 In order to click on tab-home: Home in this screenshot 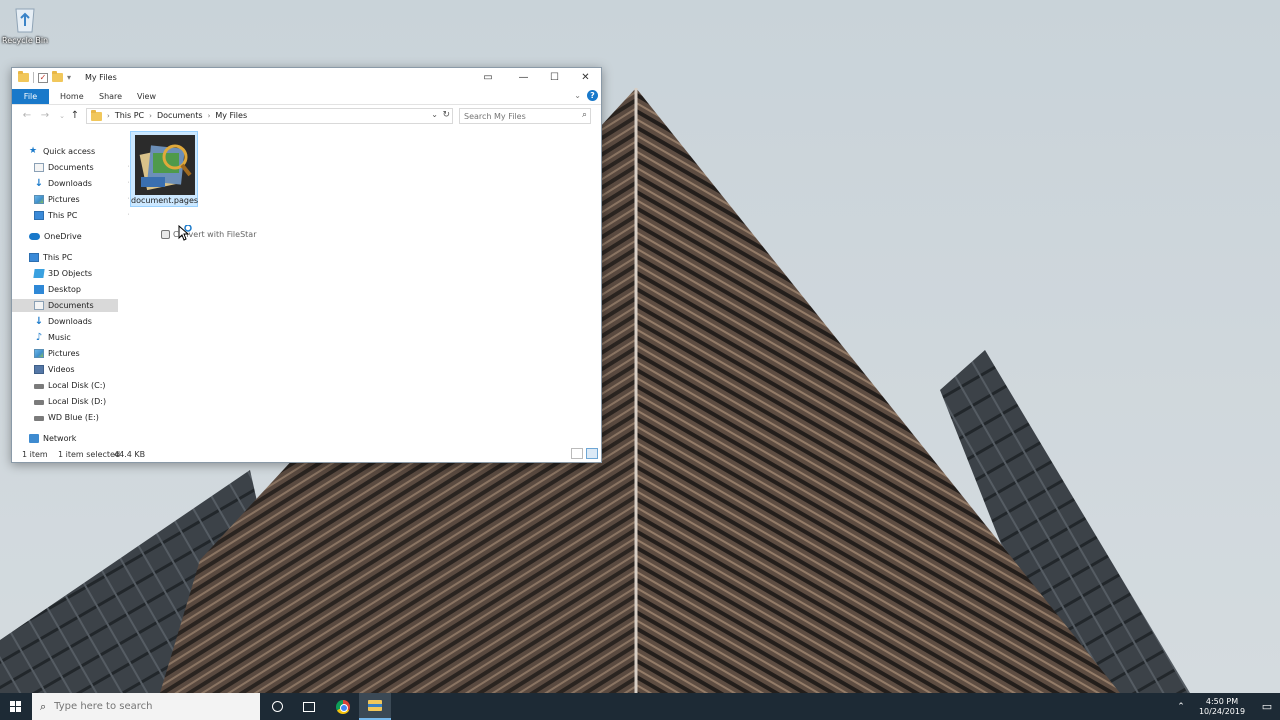, I will do `click(72, 97)`.